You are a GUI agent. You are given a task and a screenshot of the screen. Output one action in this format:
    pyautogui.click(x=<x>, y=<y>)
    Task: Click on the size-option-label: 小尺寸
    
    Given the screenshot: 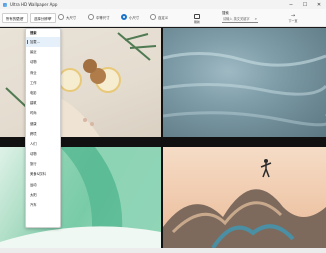 What is the action you would take?
    pyautogui.click(x=134, y=17)
    